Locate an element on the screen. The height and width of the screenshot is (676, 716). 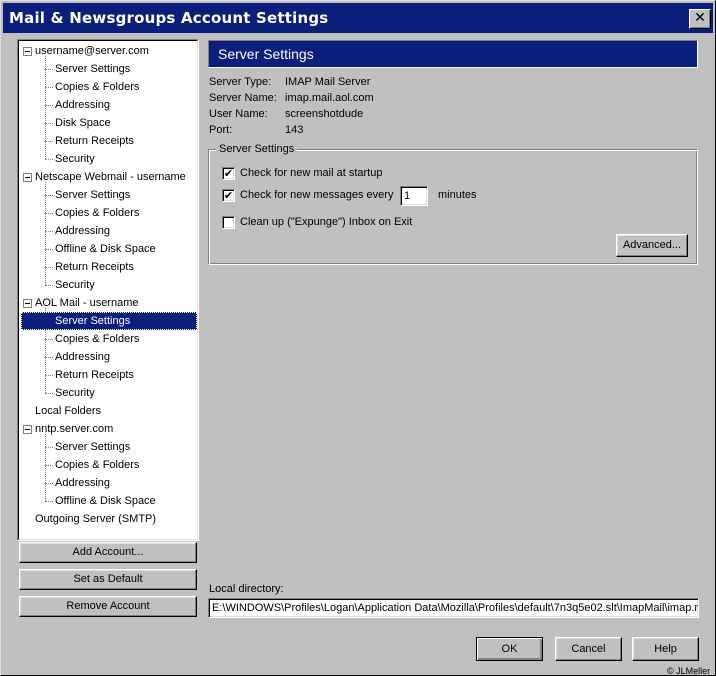
interval-unit-label: minutes is located at coordinates (457, 195).